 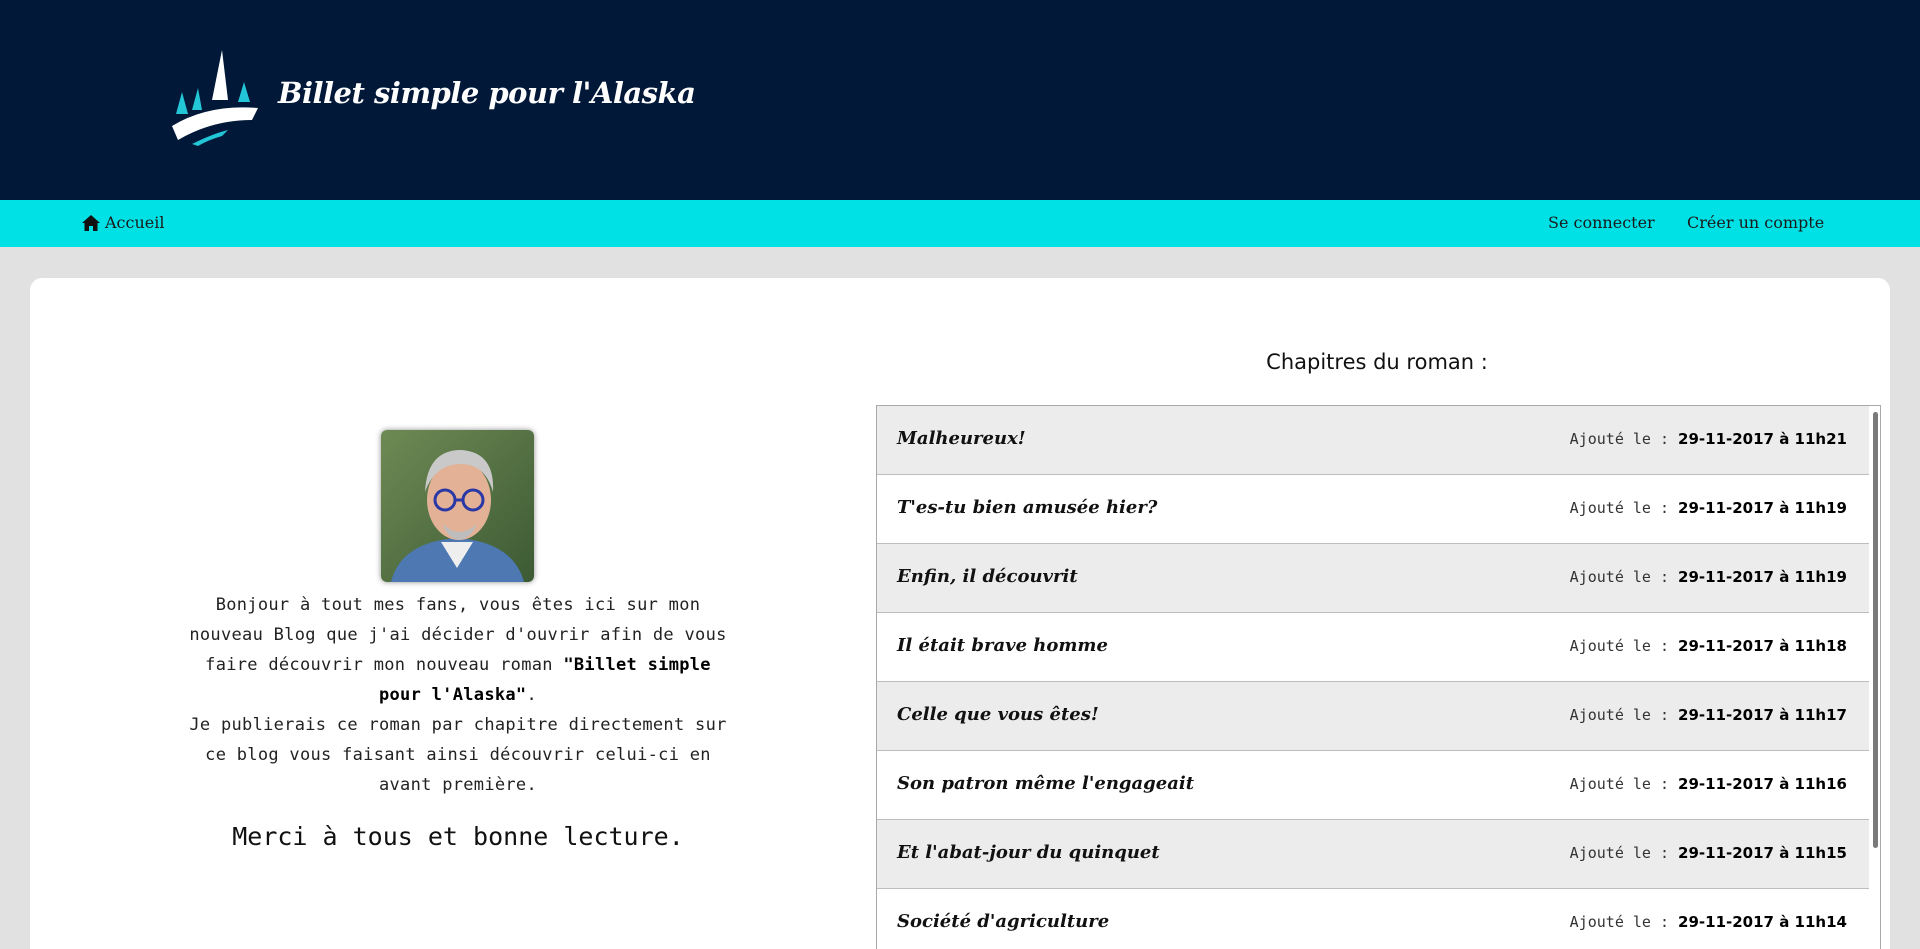 What do you see at coordinates (1601, 222) in the screenshot?
I see `login-link: Se connecter` at bounding box center [1601, 222].